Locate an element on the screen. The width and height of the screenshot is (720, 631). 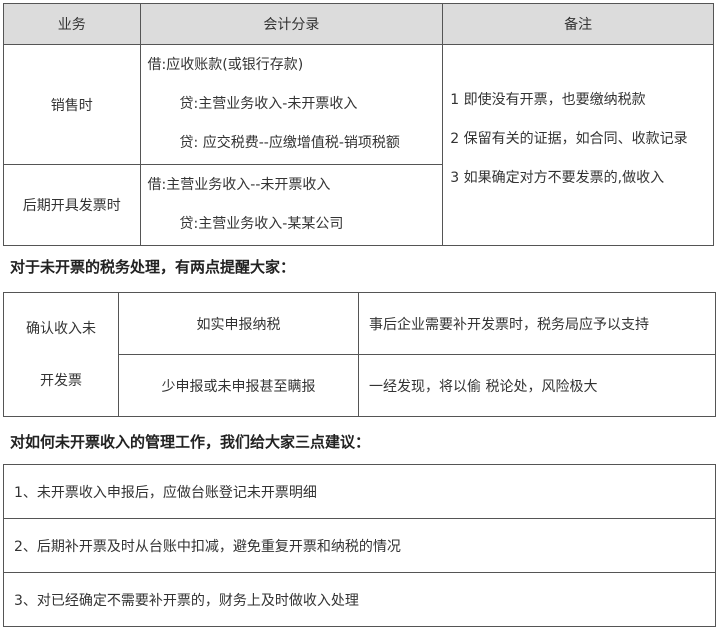
action-cell: 如实申报纳税 is located at coordinates (238, 323).